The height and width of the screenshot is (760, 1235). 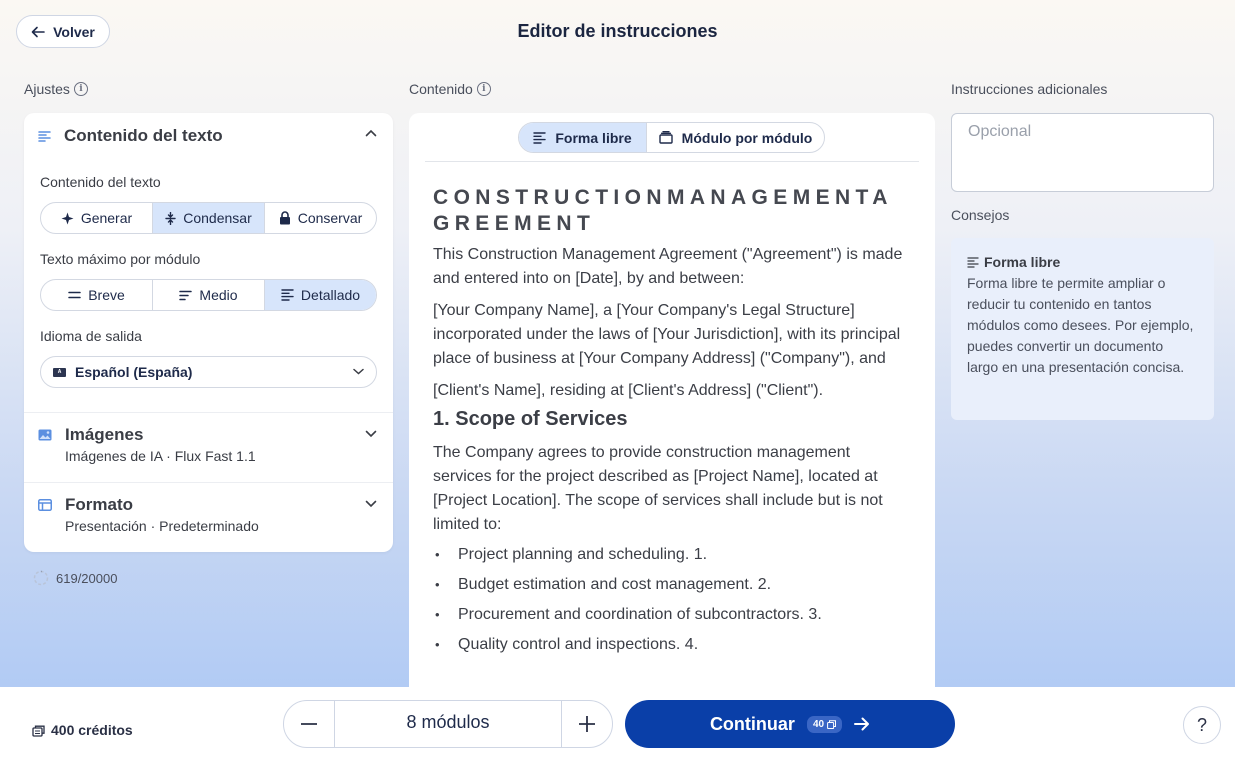 I want to click on section-heading: 1. Scope of Services, so click(x=530, y=419).